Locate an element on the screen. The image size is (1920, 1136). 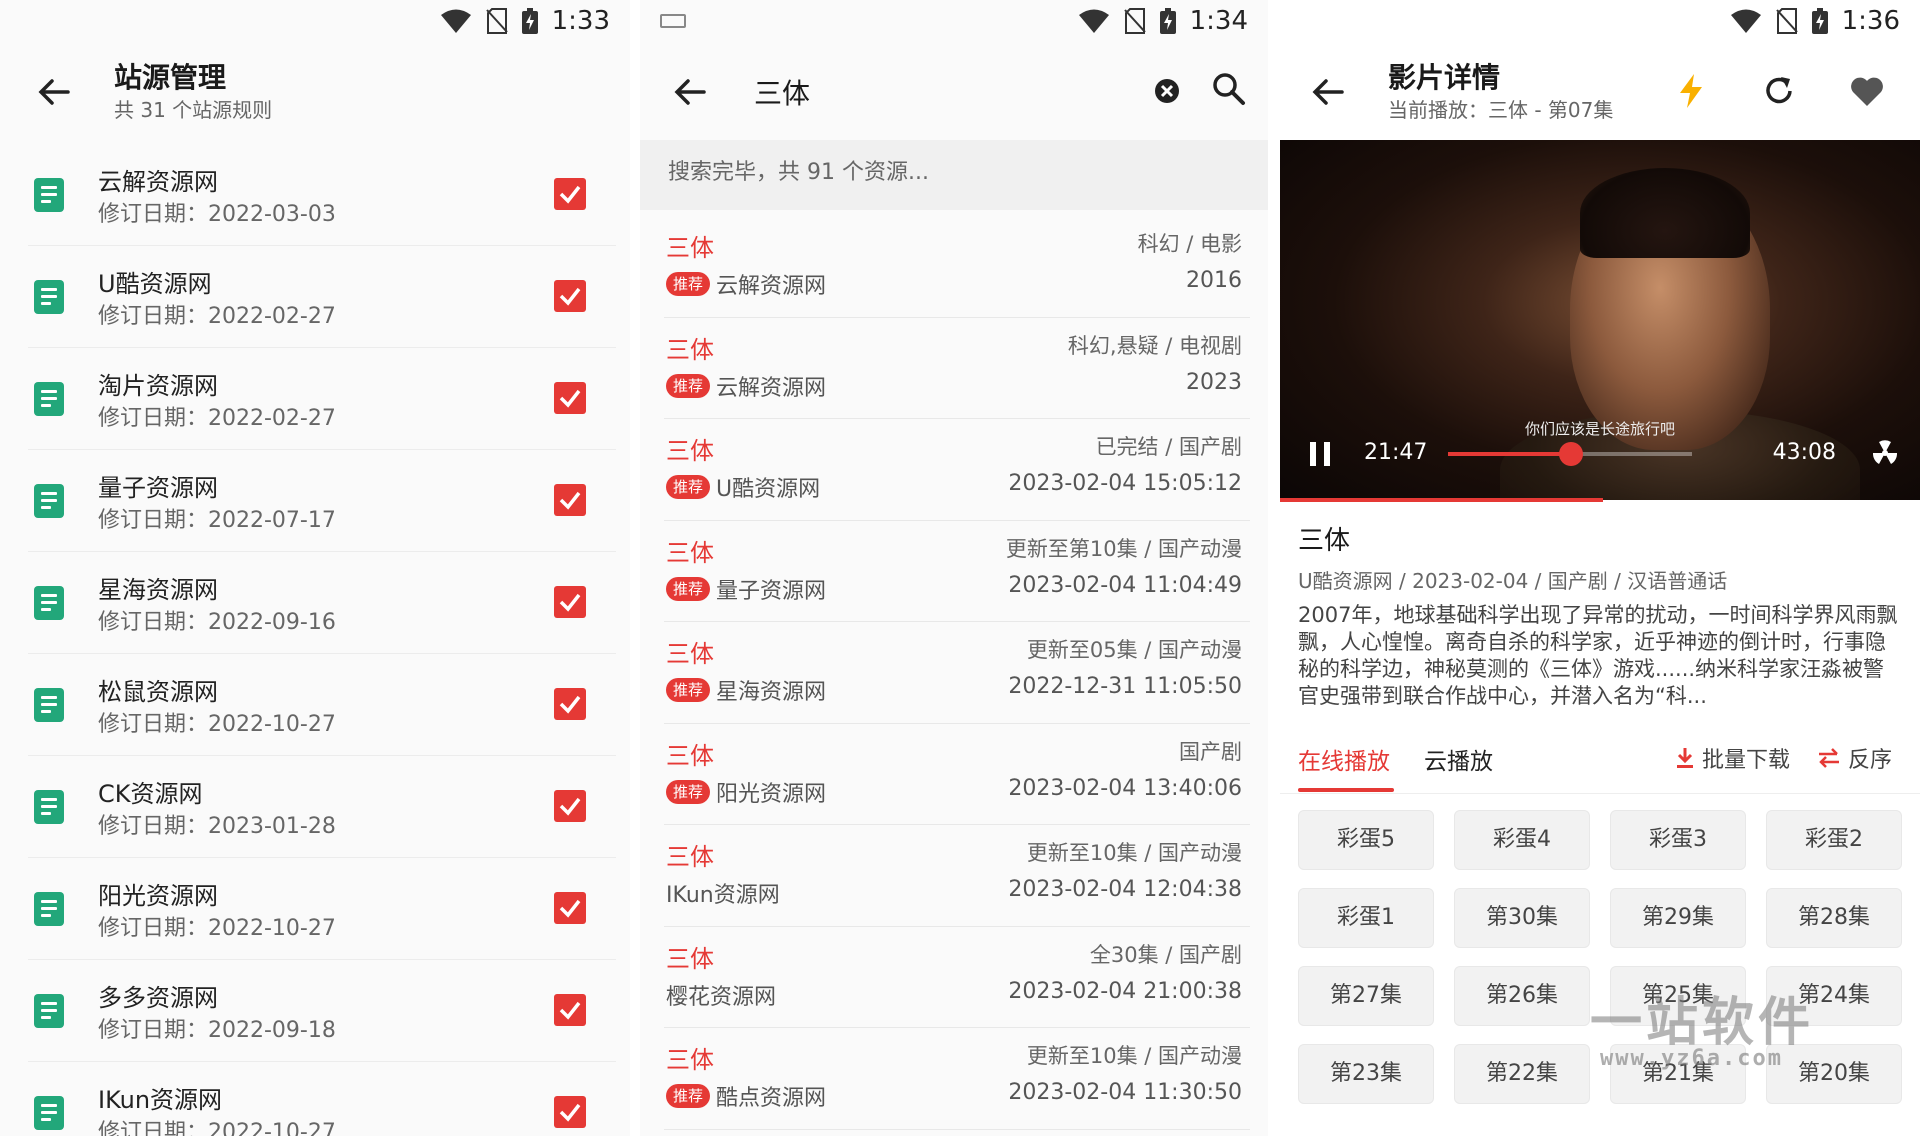
status-bar: 1:34 is located at coordinates (954, 22).